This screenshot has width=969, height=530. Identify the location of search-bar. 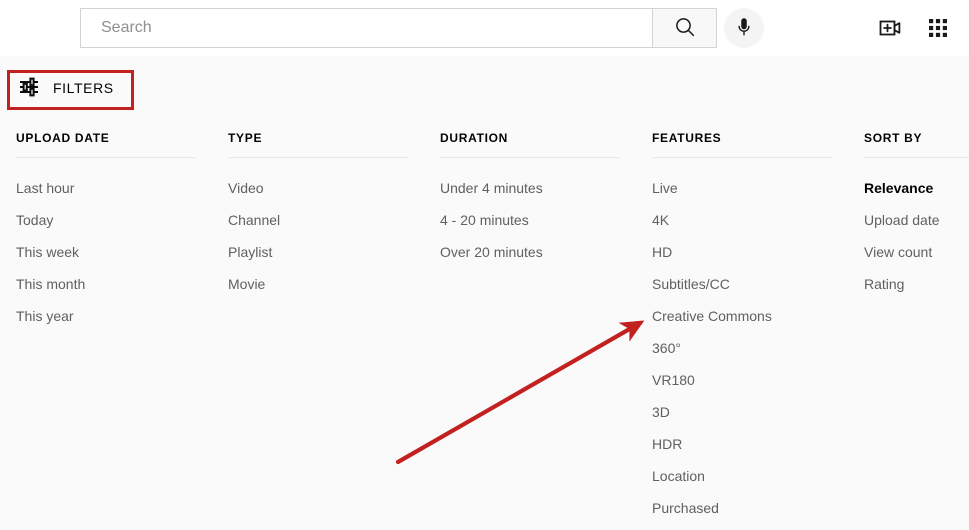
(398, 28).